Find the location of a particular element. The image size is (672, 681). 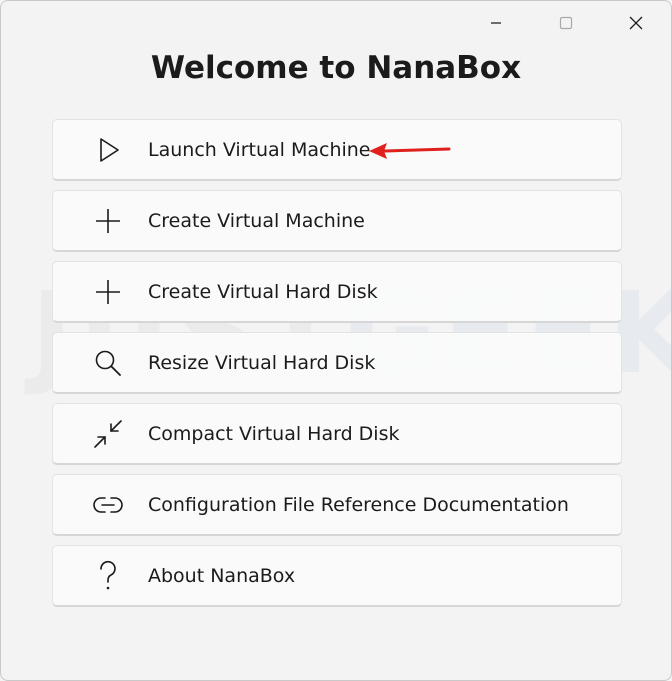

maximize-button is located at coordinates (566, 23).